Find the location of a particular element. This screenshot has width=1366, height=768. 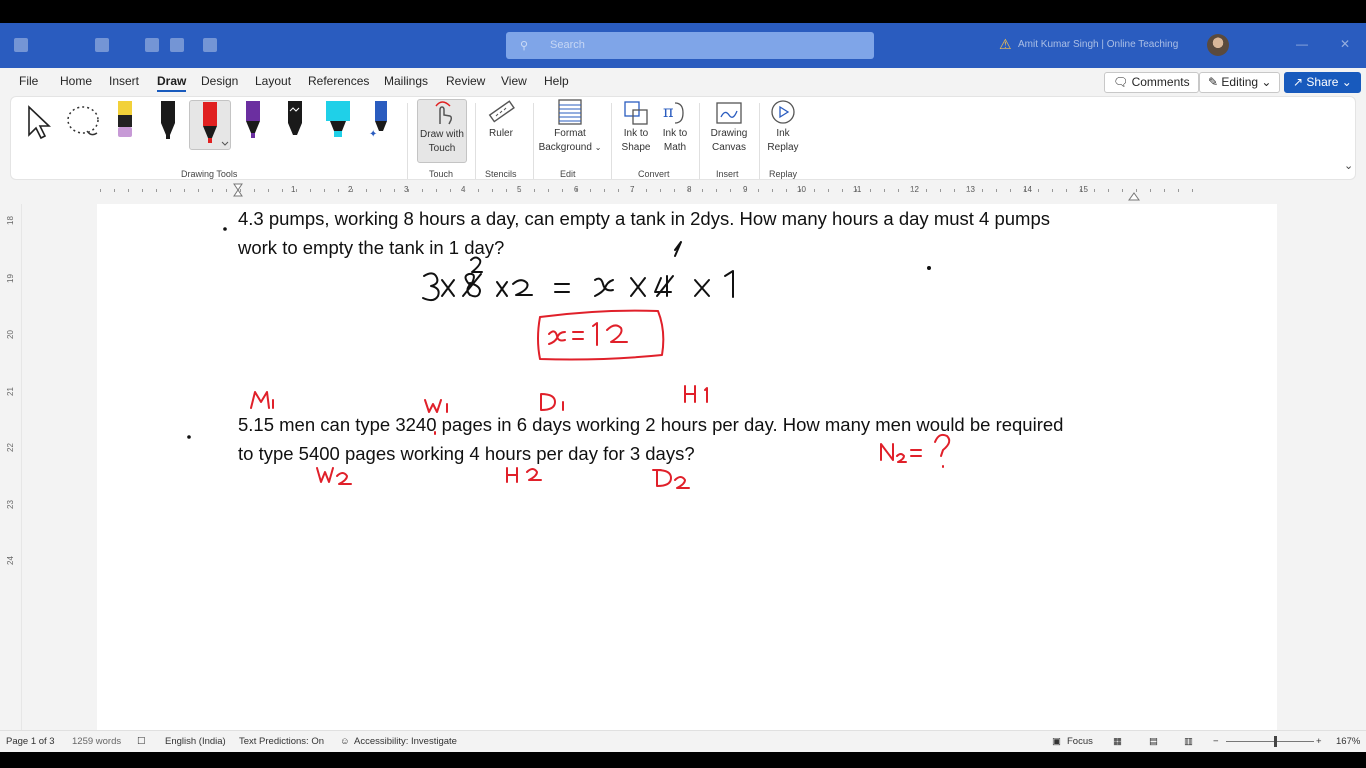

tab-insert: Insert is located at coordinates (124, 81).